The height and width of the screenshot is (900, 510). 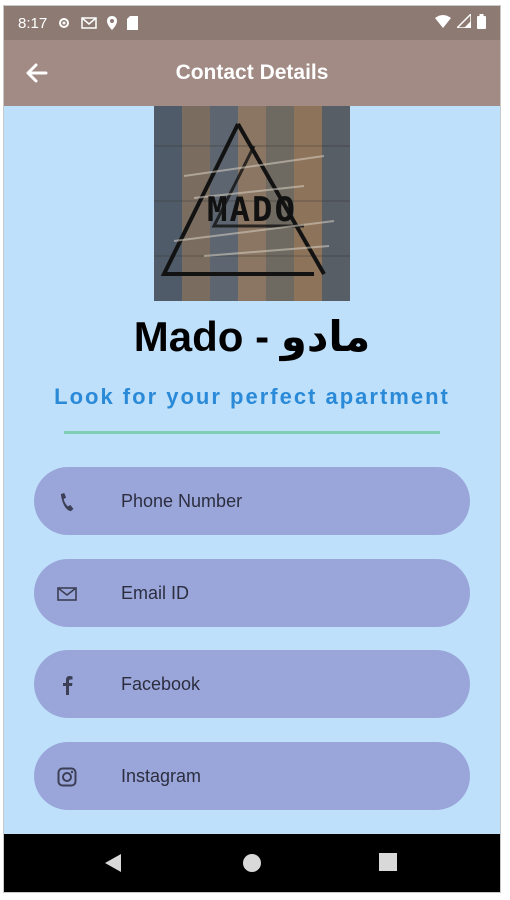 I want to click on nav-back-icon, so click(x=113, y=865).